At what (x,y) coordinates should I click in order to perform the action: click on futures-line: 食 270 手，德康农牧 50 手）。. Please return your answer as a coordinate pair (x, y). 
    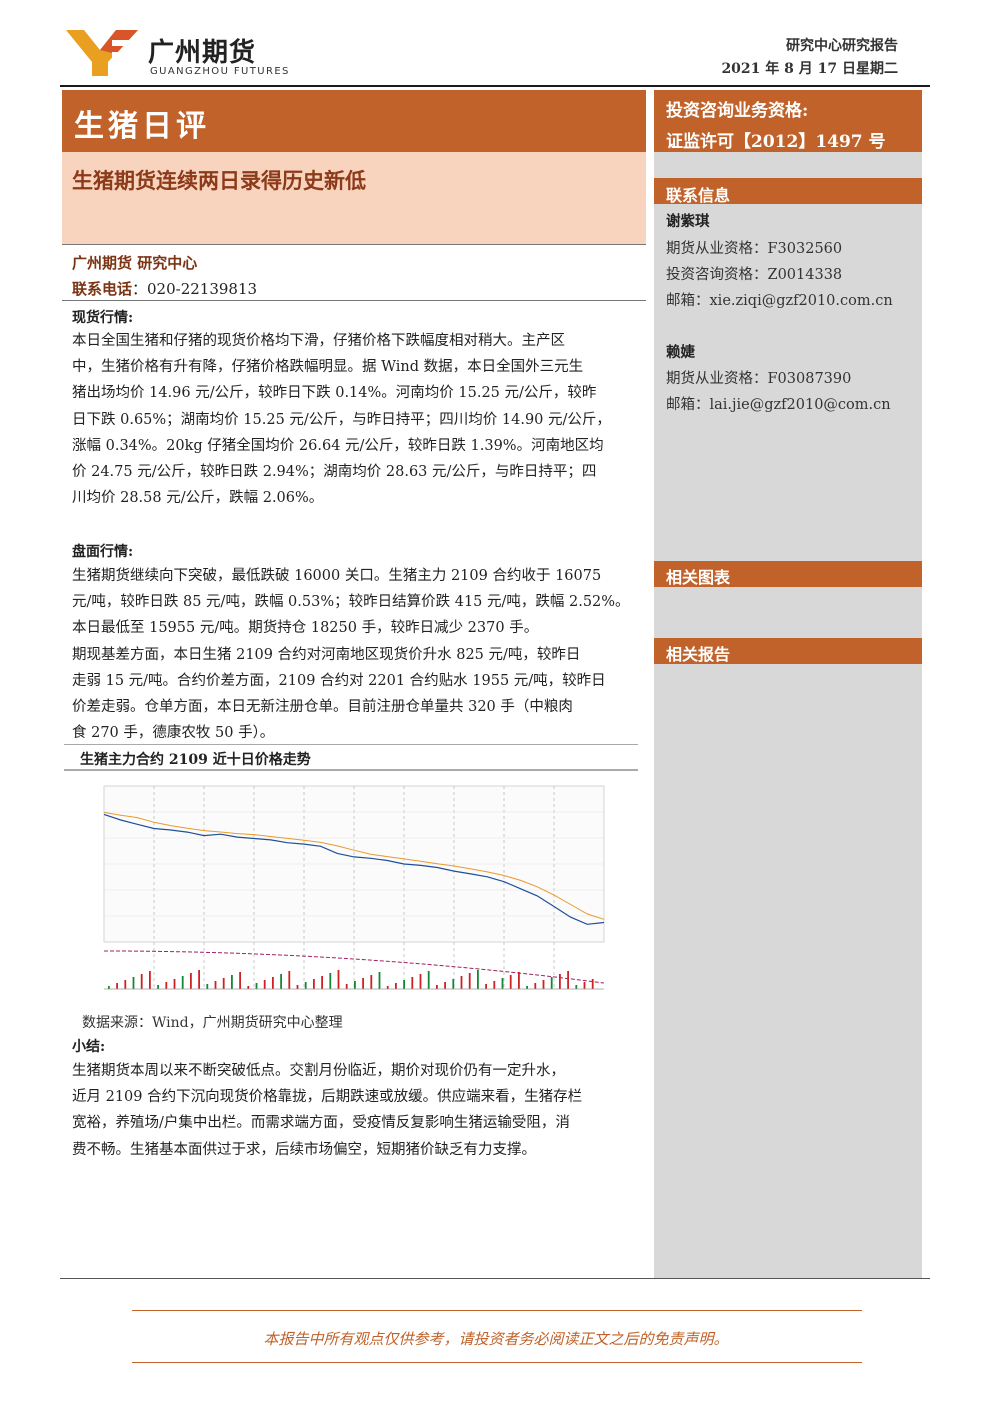
    Looking at the image, I should click on (173, 733).